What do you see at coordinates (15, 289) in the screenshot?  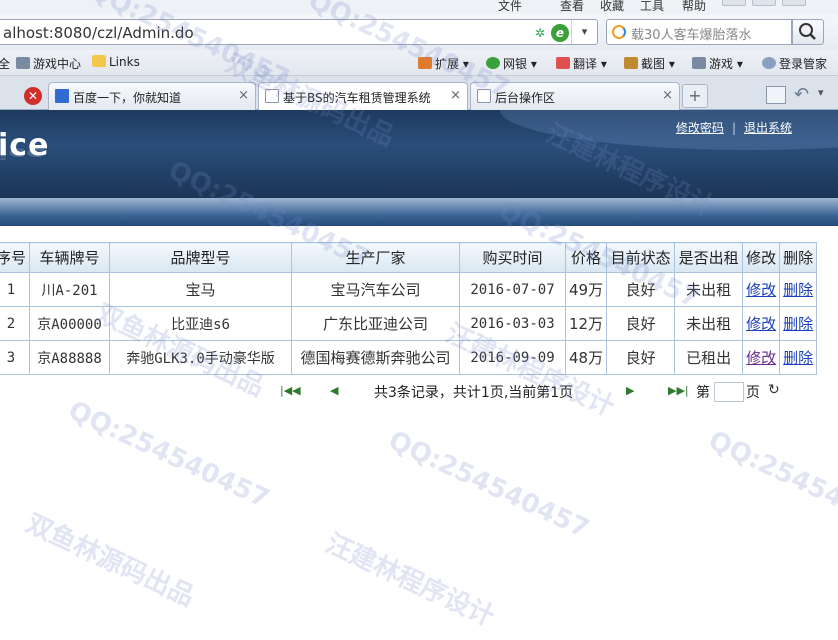 I see `cell-index: 1` at bounding box center [15, 289].